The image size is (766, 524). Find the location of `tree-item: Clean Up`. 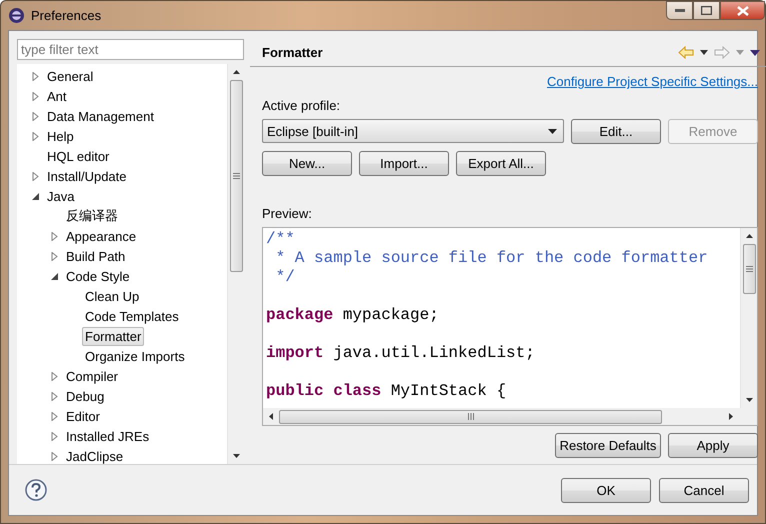

tree-item: Clean Up is located at coordinates (112, 296).